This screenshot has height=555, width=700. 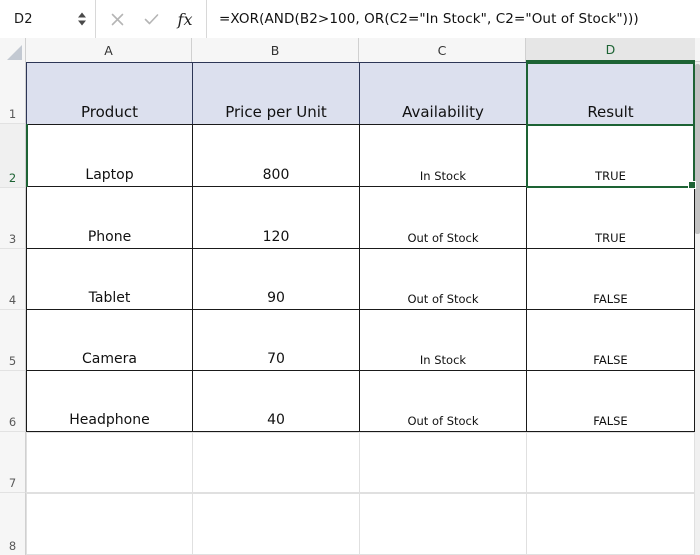 I want to click on row-header-4: 4, so click(x=13, y=279).